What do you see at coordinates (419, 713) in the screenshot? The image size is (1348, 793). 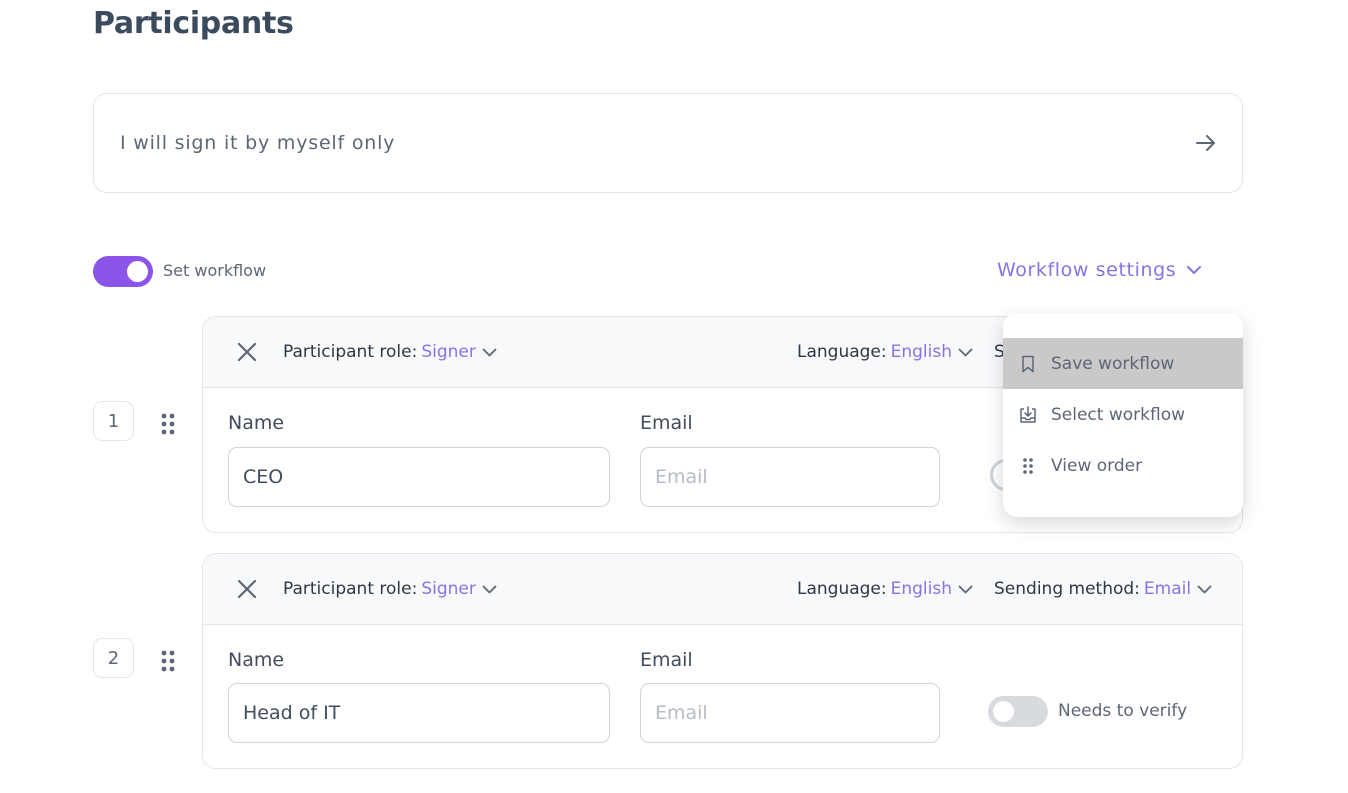 I see `name-input: Head of IT` at bounding box center [419, 713].